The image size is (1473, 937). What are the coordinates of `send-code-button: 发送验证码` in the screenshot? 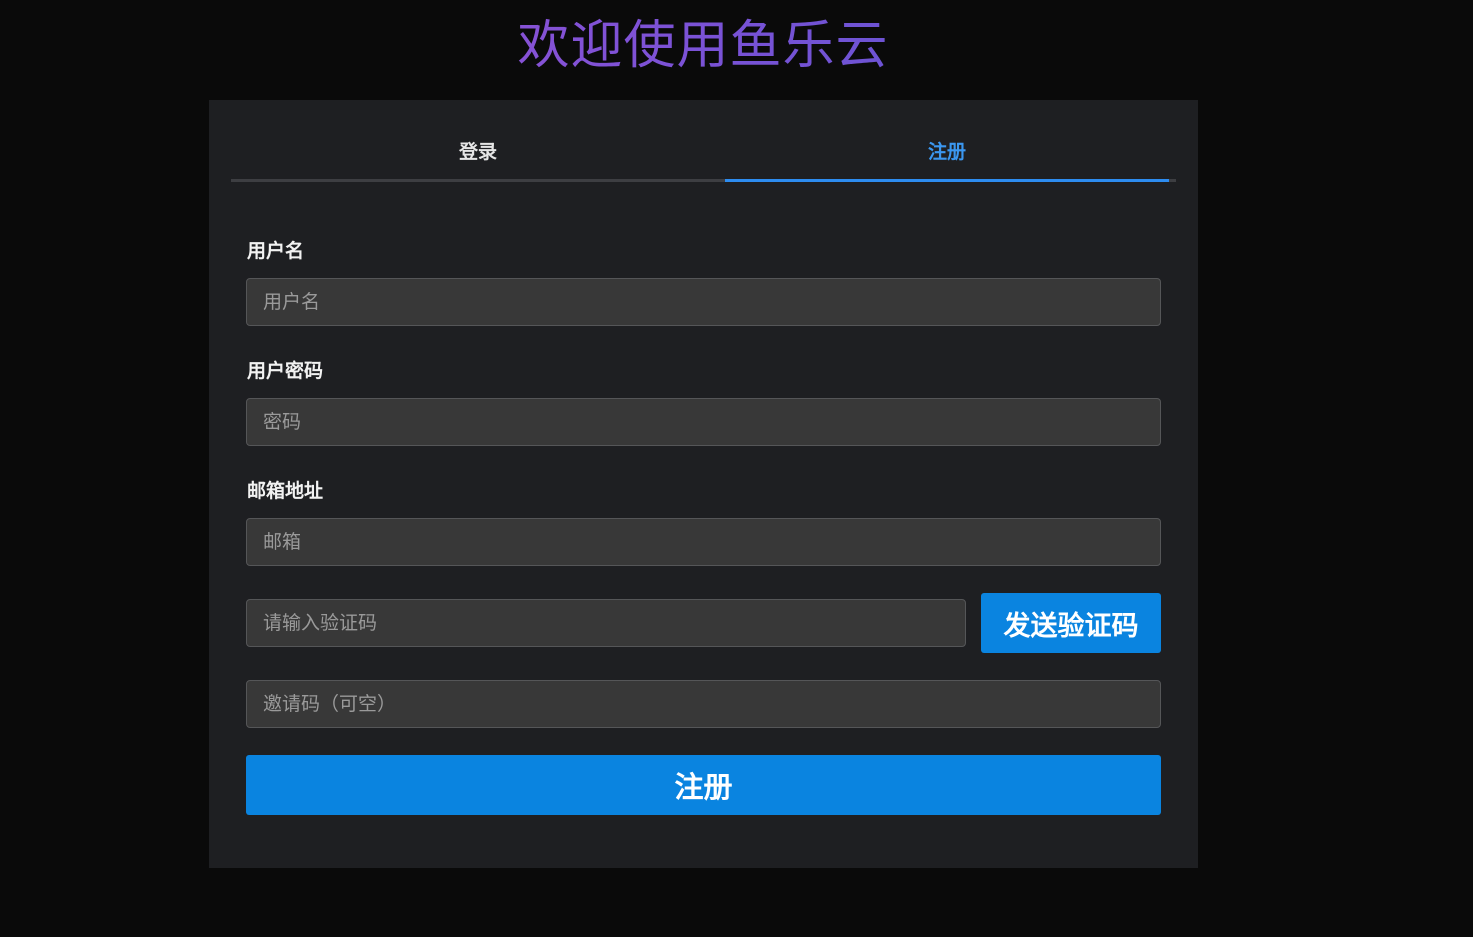 It's located at (1071, 623).